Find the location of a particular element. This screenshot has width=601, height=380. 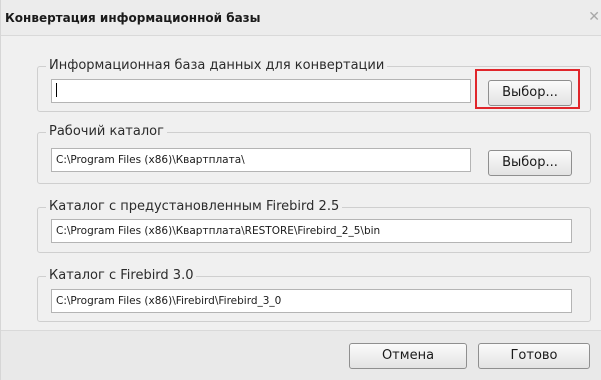

text-caret is located at coordinates (56, 90).